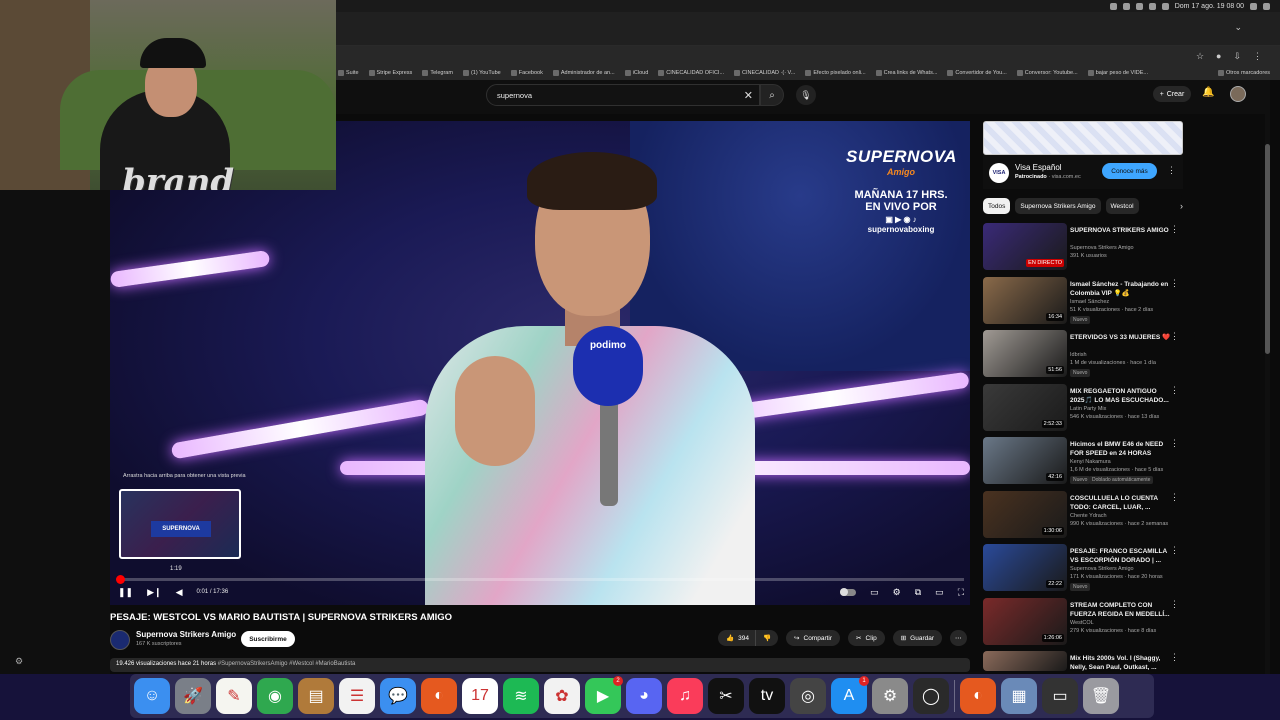 This screenshot has height=720, width=1280. Describe the element at coordinates (978, 696) in the screenshot. I see `firefox2-icon: ◐` at that location.